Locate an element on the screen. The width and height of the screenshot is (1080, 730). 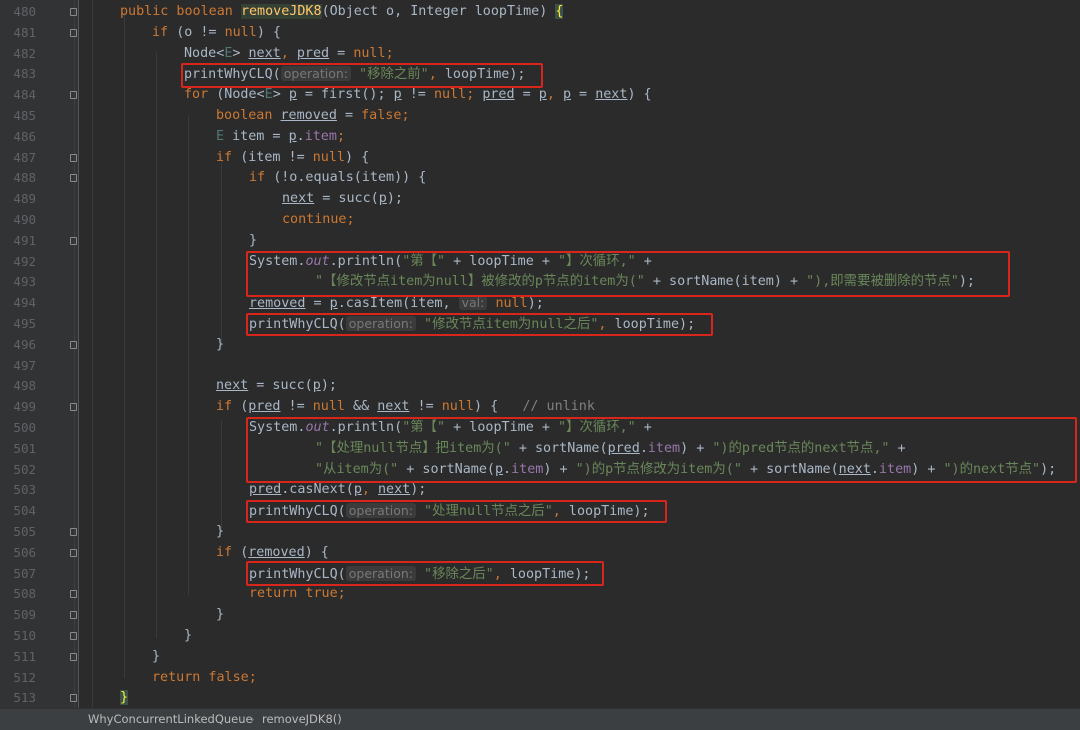
code-token: = first(); is located at coordinates (345, 95).